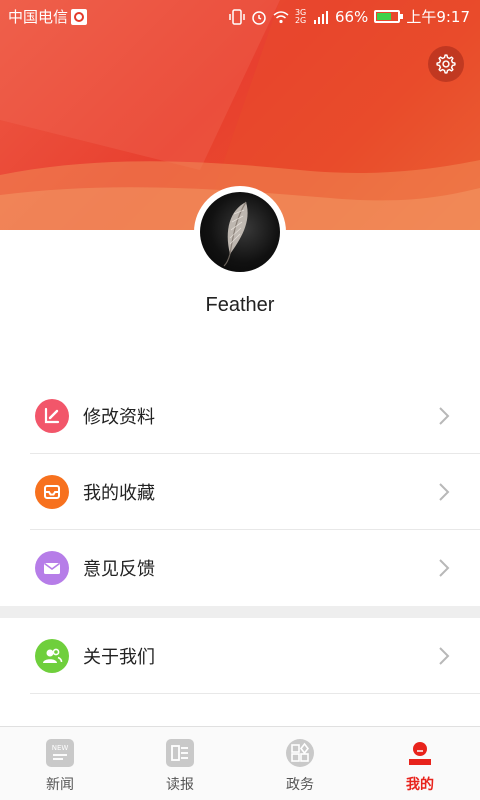  I want to click on menu-item-feedback: 意见反馈, so click(240, 568).